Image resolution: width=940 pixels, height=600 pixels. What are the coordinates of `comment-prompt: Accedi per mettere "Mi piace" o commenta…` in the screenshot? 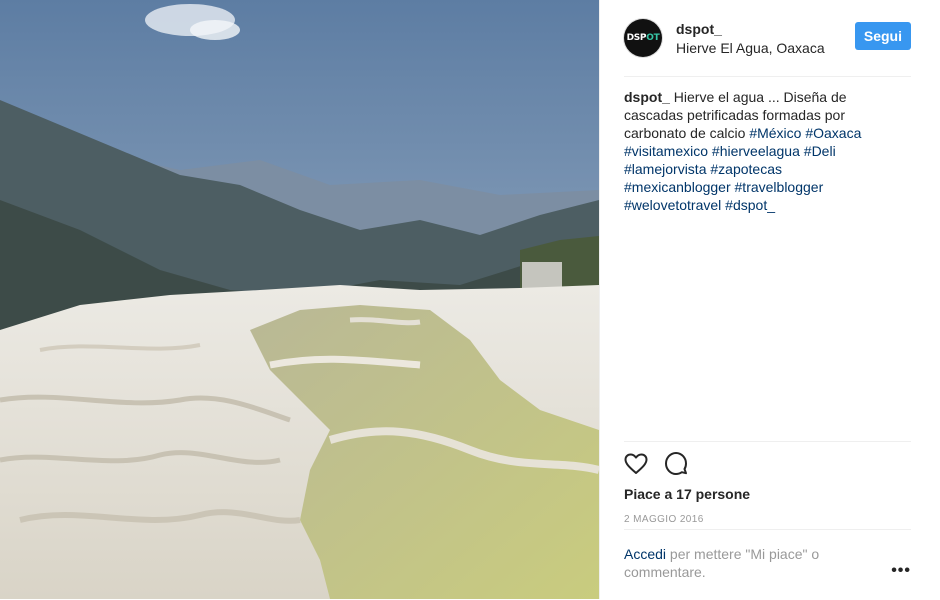 It's located at (746, 563).